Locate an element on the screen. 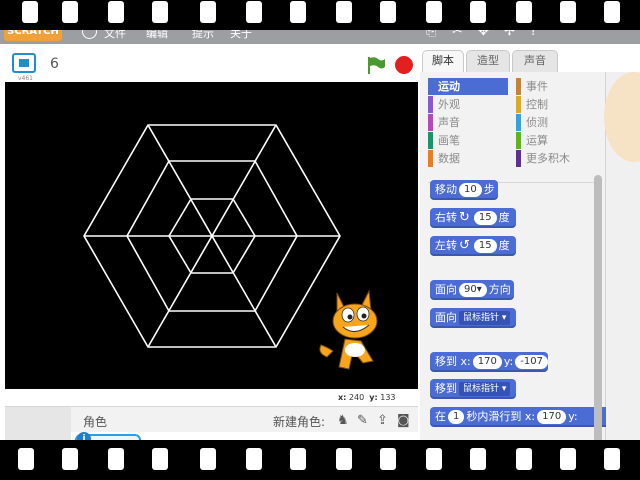 This screenshot has height=480, width=640. stage-header: v461 6 is located at coordinates (210, 63).